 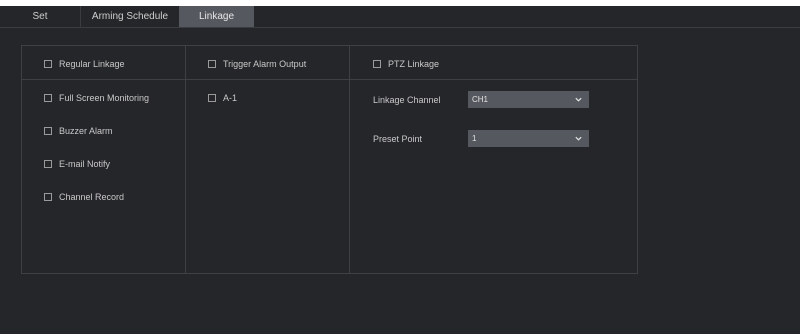 I want to click on tab-bar: Set Arming Schedule Linkage, so click(x=400, y=17).